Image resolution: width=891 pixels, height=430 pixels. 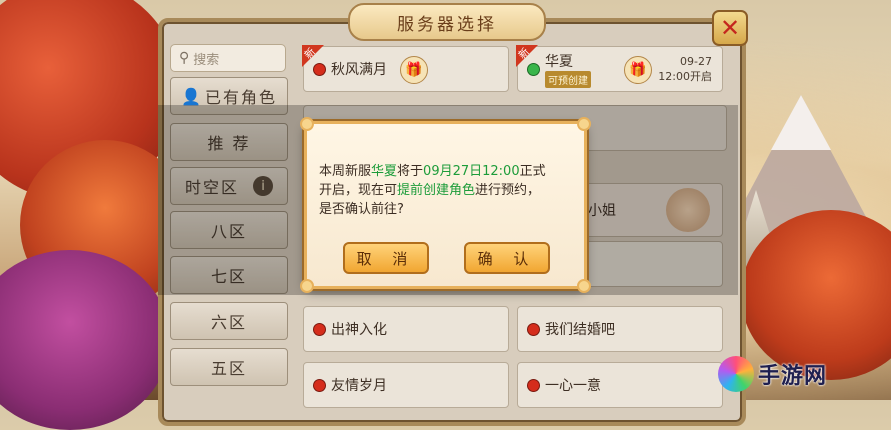 I want to click on server-cell-yixin: 一心一意, so click(x=620, y=385).